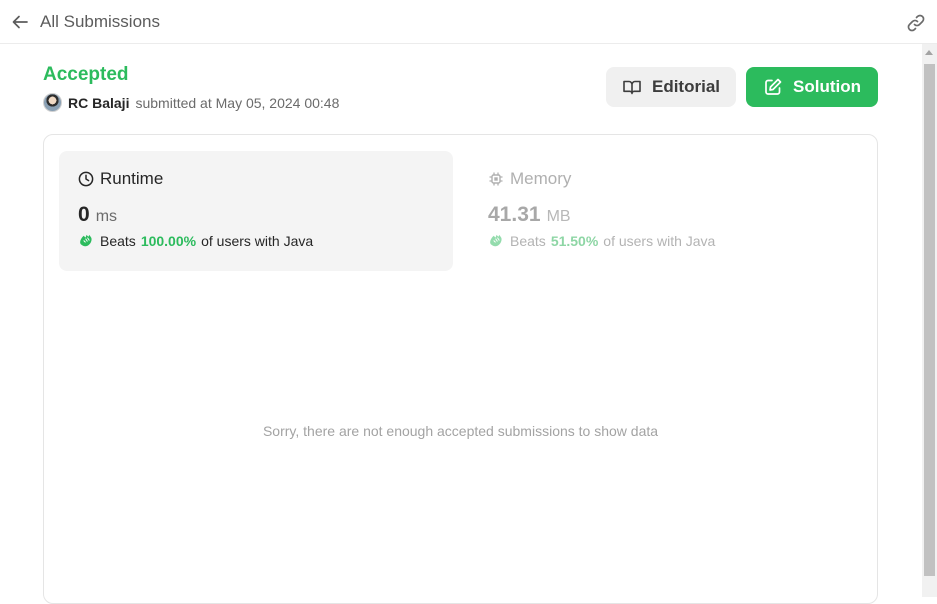  Describe the element at coordinates (237, 102) in the screenshot. I see `submitted-time: submitted at May 05, 2024 00:48` at that location.